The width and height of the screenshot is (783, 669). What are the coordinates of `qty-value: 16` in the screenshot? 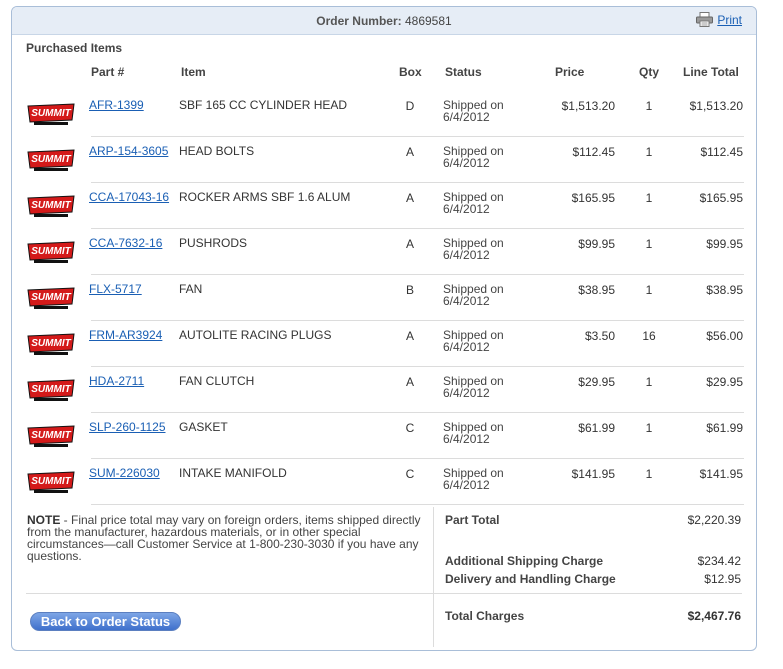 It's located at (649, 336).